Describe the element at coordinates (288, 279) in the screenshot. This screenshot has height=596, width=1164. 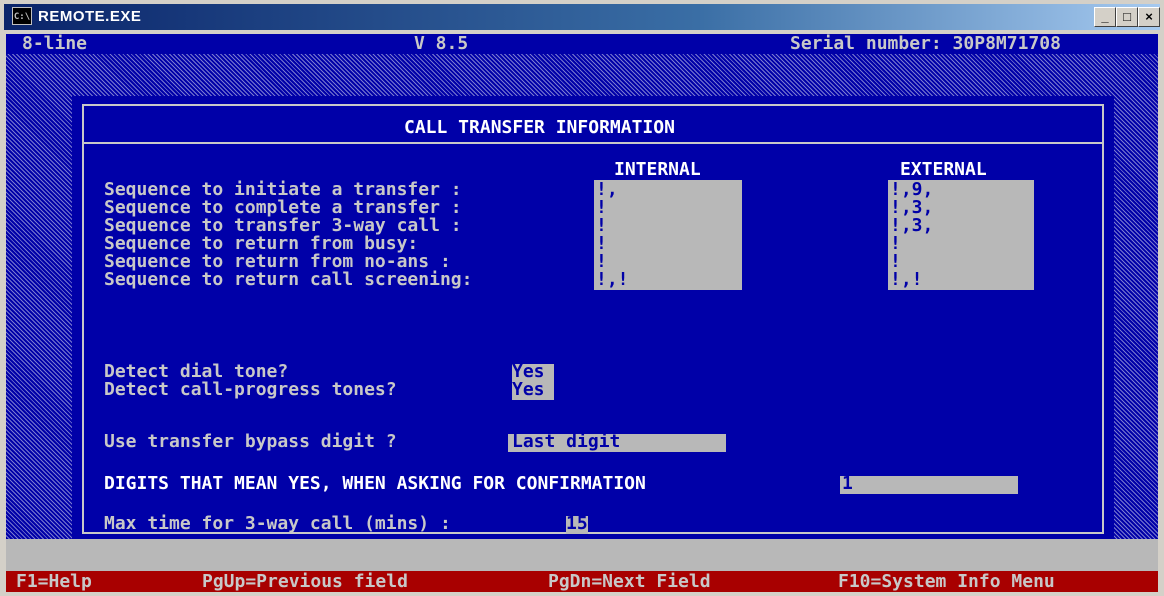
I see `row-label-screening: Sequence to return call screening:` at that location.